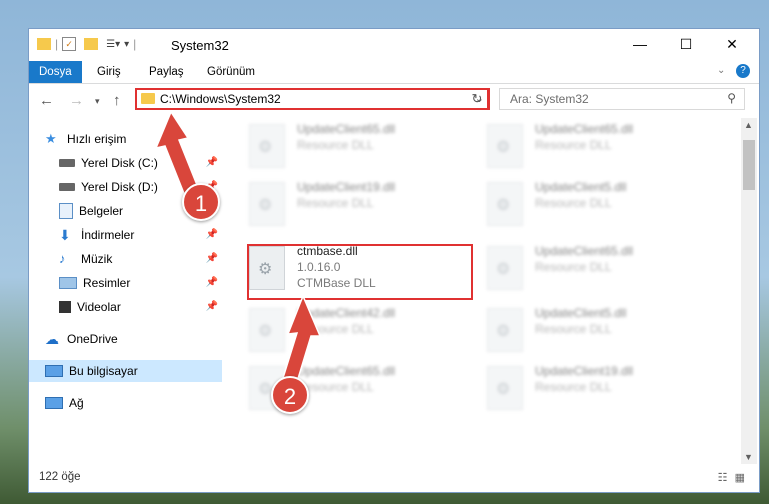 This screenshot has height=504, width=769. I want to click on large-icons-view-icon: ▦, so click(740, 478).